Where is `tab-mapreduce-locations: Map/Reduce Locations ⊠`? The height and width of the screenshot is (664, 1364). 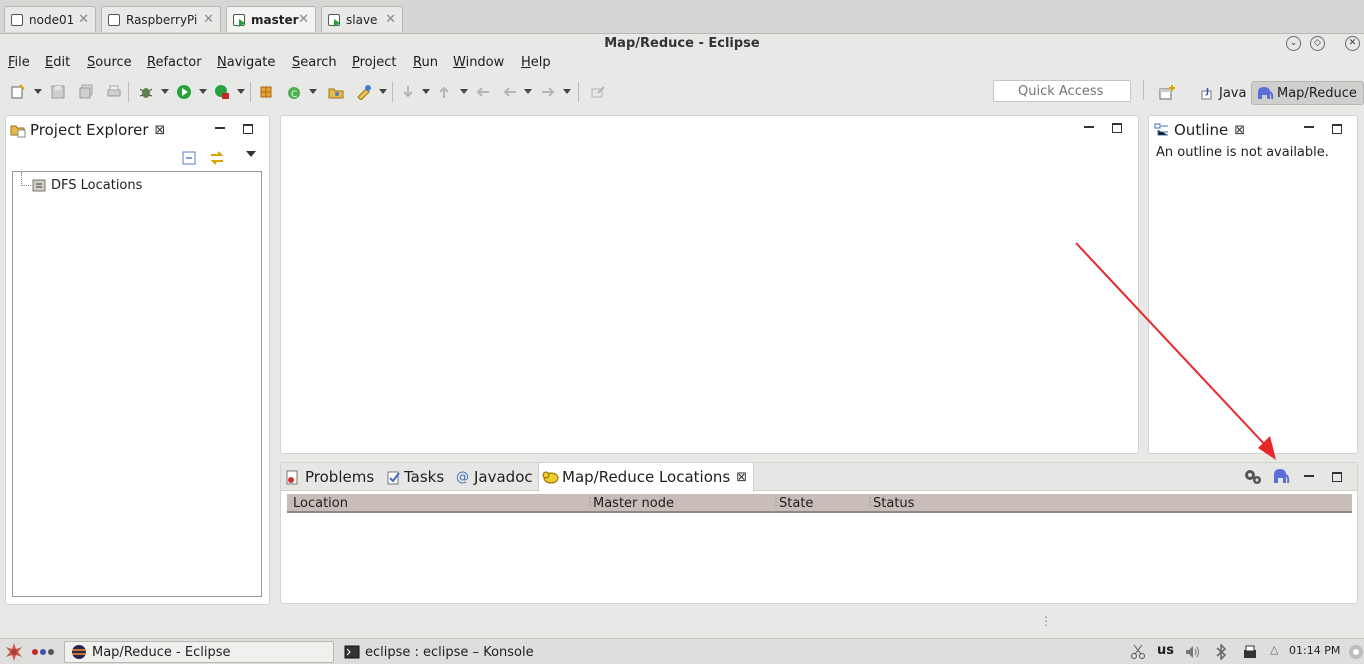 tab-mapreduce-locations: Map/Reduce Locations ⊠ is located at coordinates (644, 477).